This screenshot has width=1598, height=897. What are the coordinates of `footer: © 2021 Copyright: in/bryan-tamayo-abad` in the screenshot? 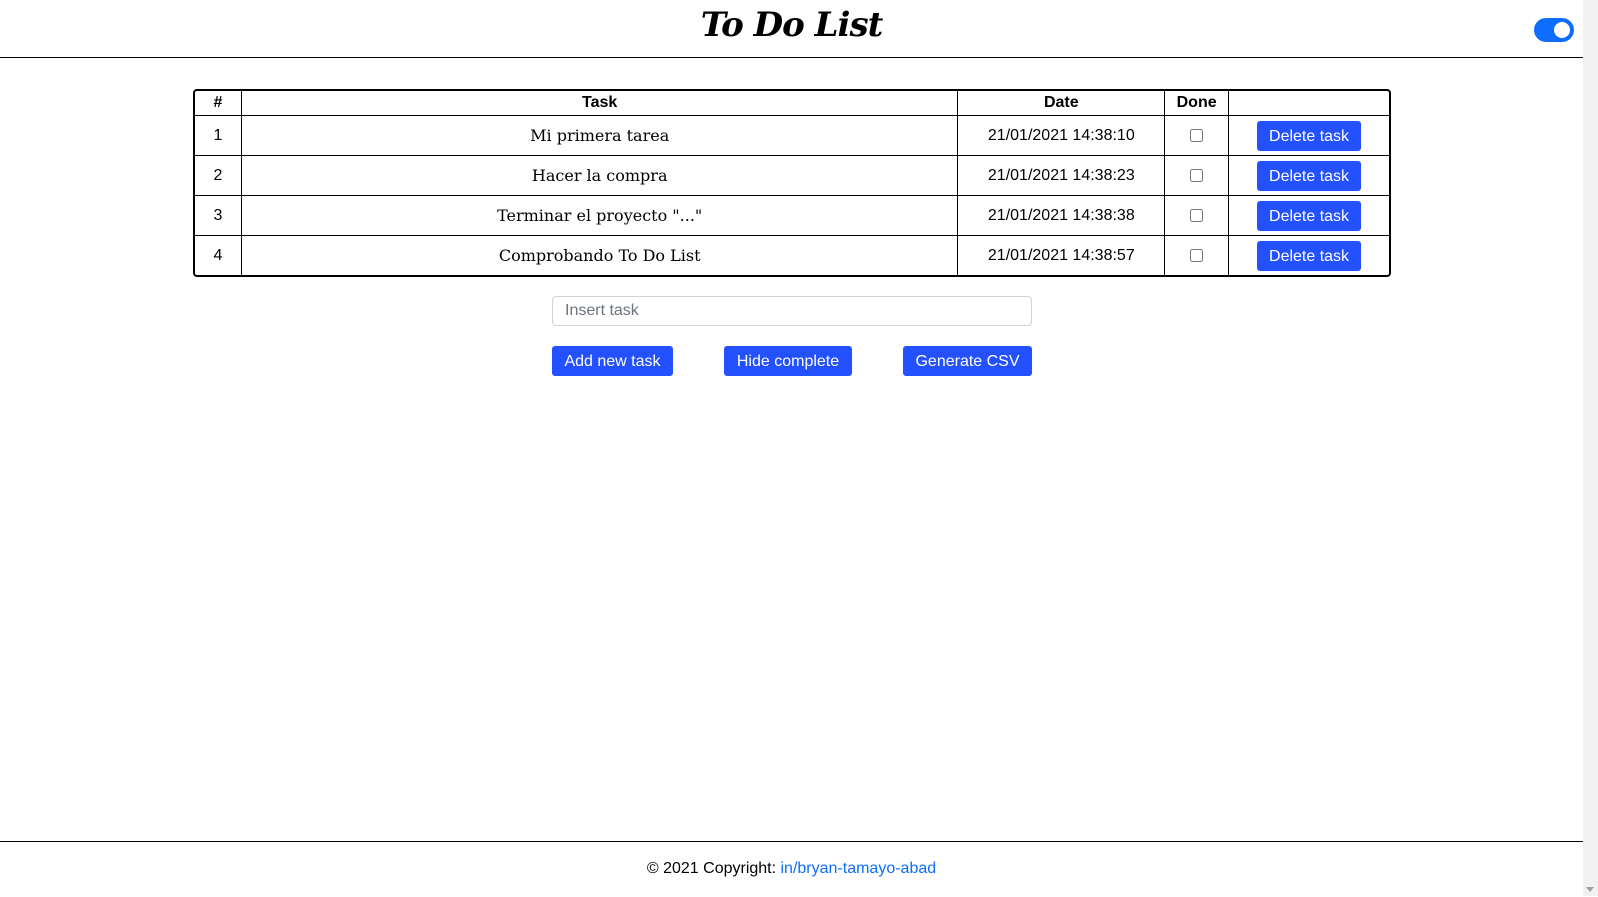 It's located at (791, 869).